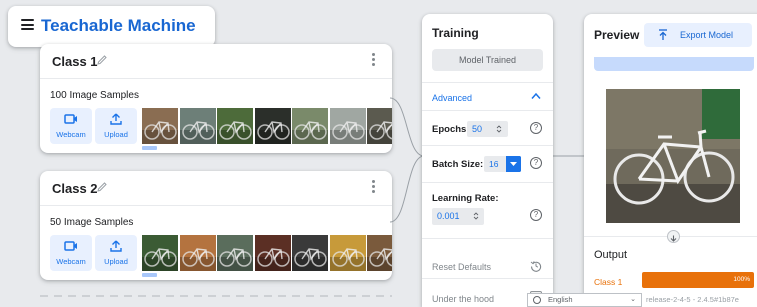 This screenshot has width=757, height=307. What do you see at coordinates (537, 300) in the screenshot?
I see `globe-icon` at bounding box center [537, 300].